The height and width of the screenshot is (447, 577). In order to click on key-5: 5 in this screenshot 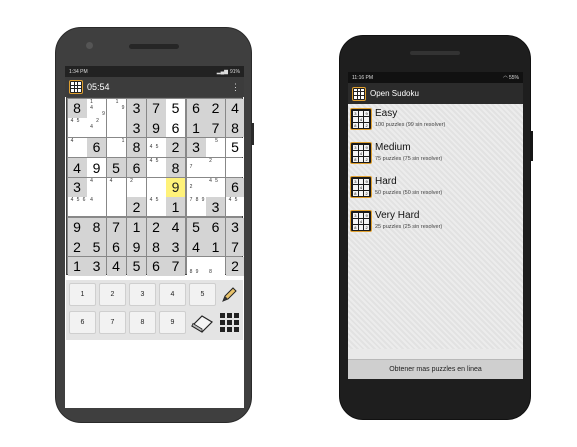, I will do `click(202, 294)`.